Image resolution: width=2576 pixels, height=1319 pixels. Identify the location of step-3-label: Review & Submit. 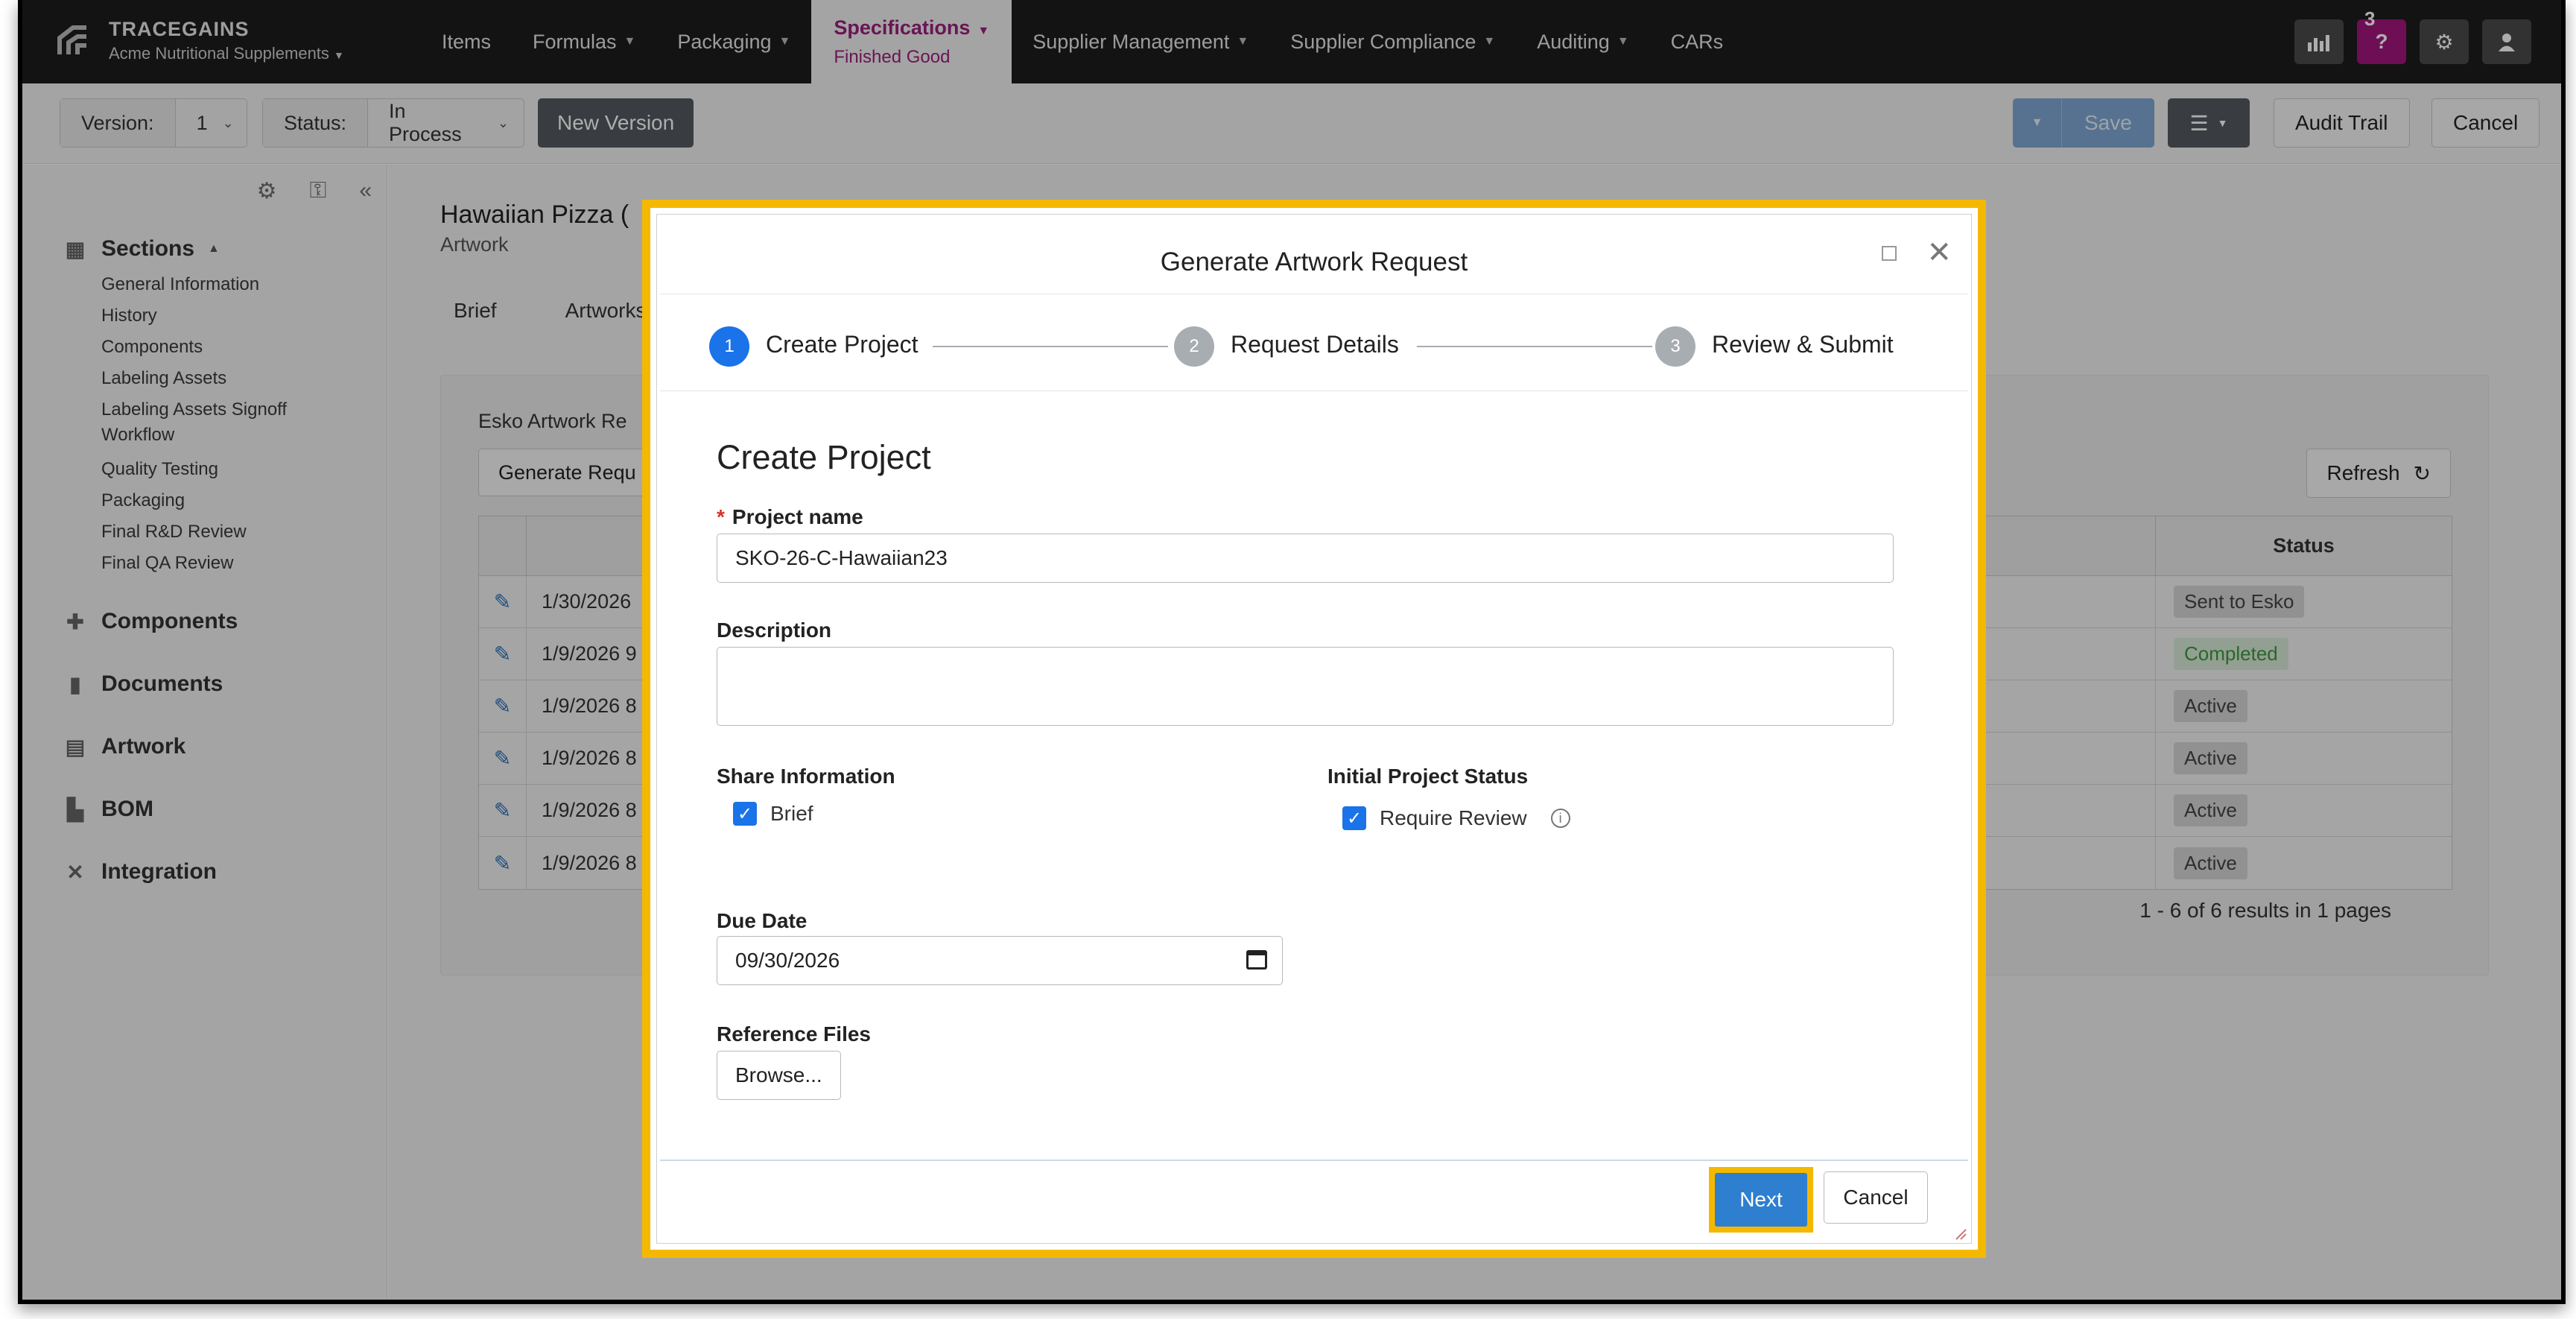
(1803, 344).